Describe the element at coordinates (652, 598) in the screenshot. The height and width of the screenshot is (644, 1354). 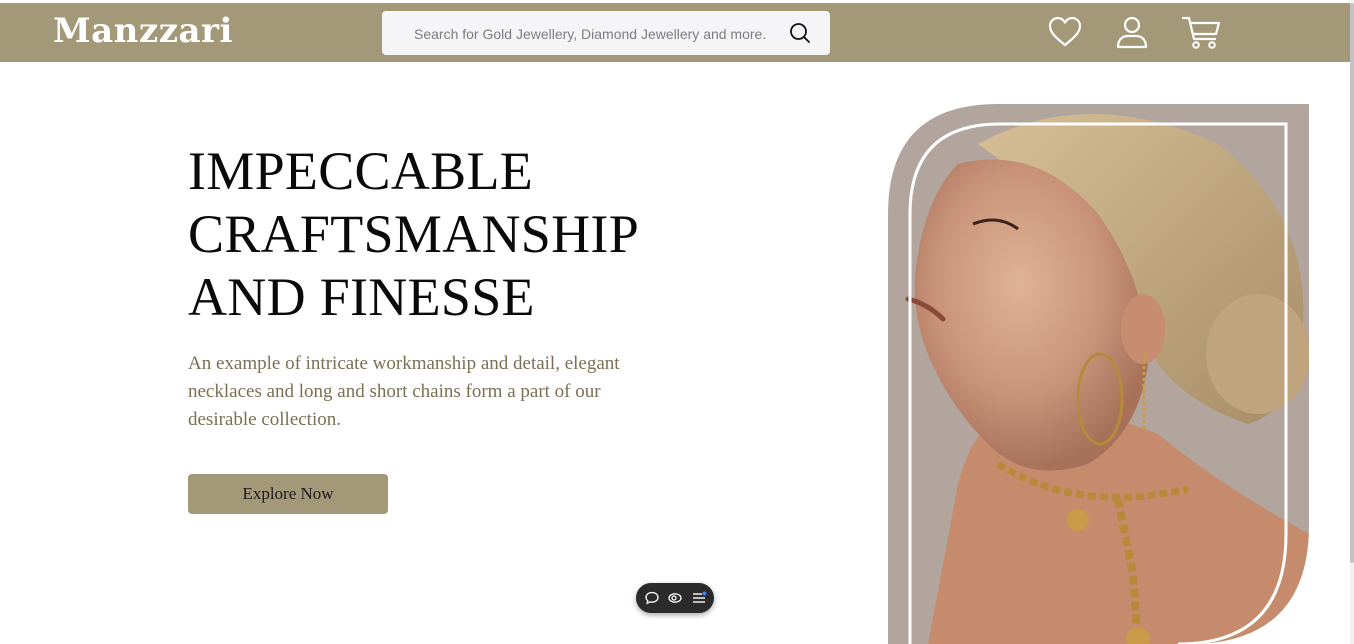
I see `chat-icon` at that location.